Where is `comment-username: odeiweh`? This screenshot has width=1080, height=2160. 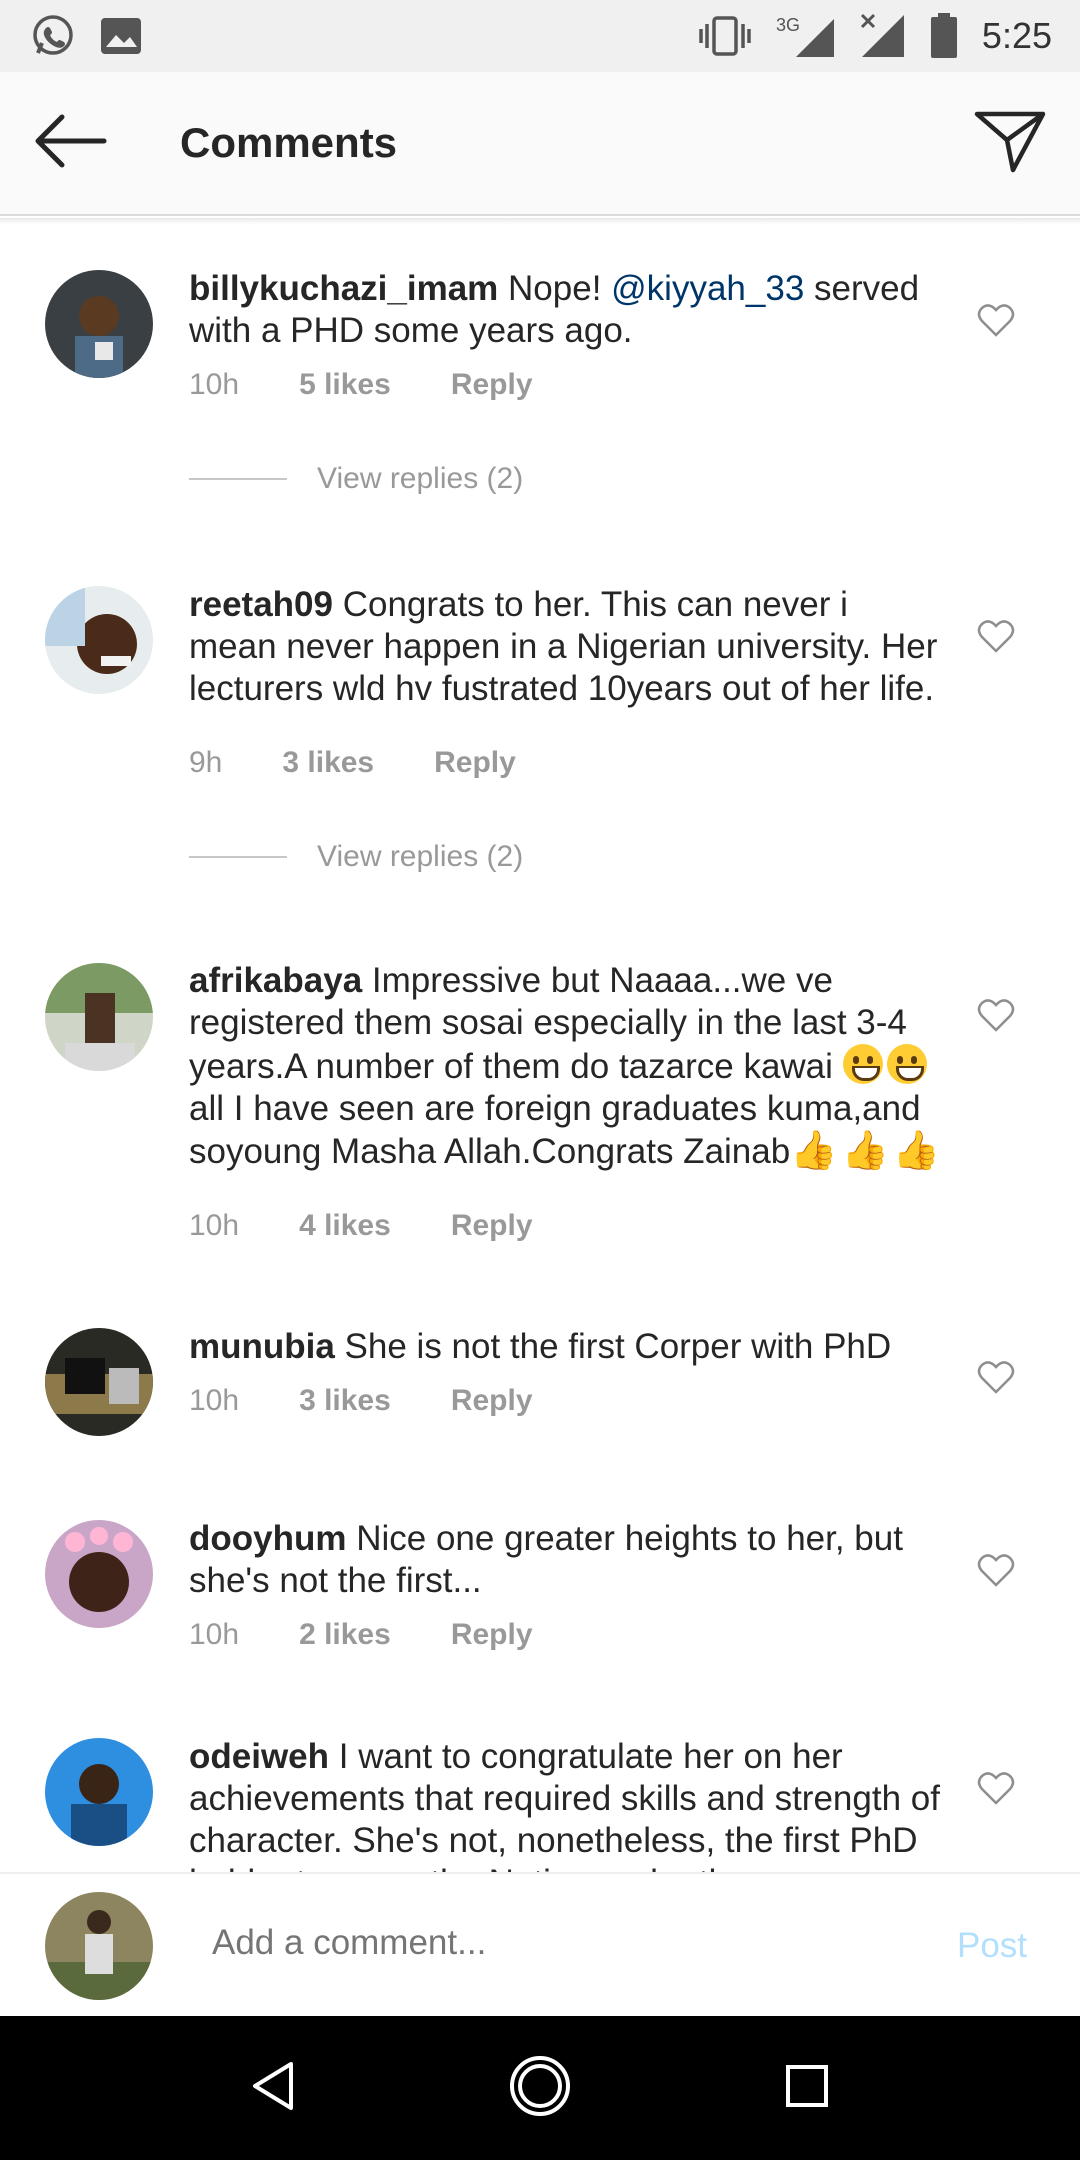 comment-username: odeiweh is located at coordinates (259, 1756).